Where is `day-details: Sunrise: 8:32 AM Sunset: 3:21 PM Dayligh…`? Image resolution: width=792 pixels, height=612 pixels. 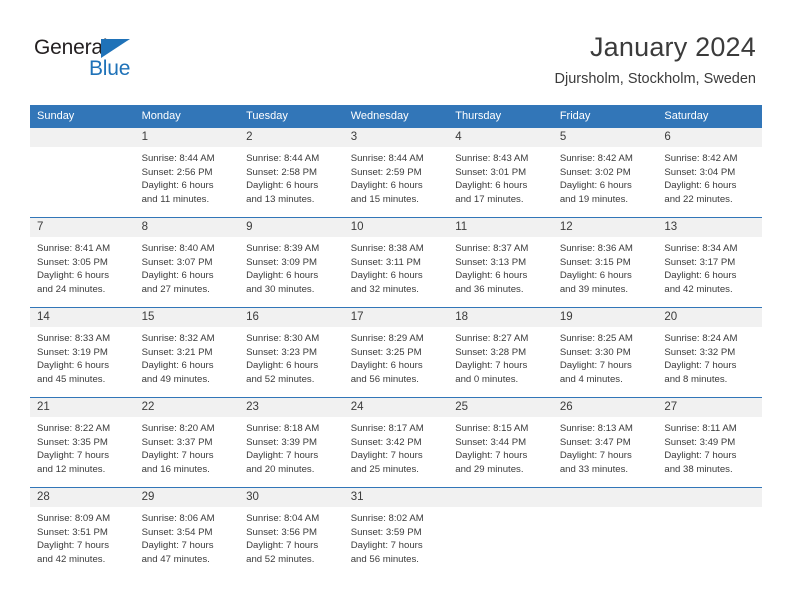 day-details: Sunrise: 8:32 AM Sunset: 3:21 PM Dayligh… is located at coordinates (187, 356).